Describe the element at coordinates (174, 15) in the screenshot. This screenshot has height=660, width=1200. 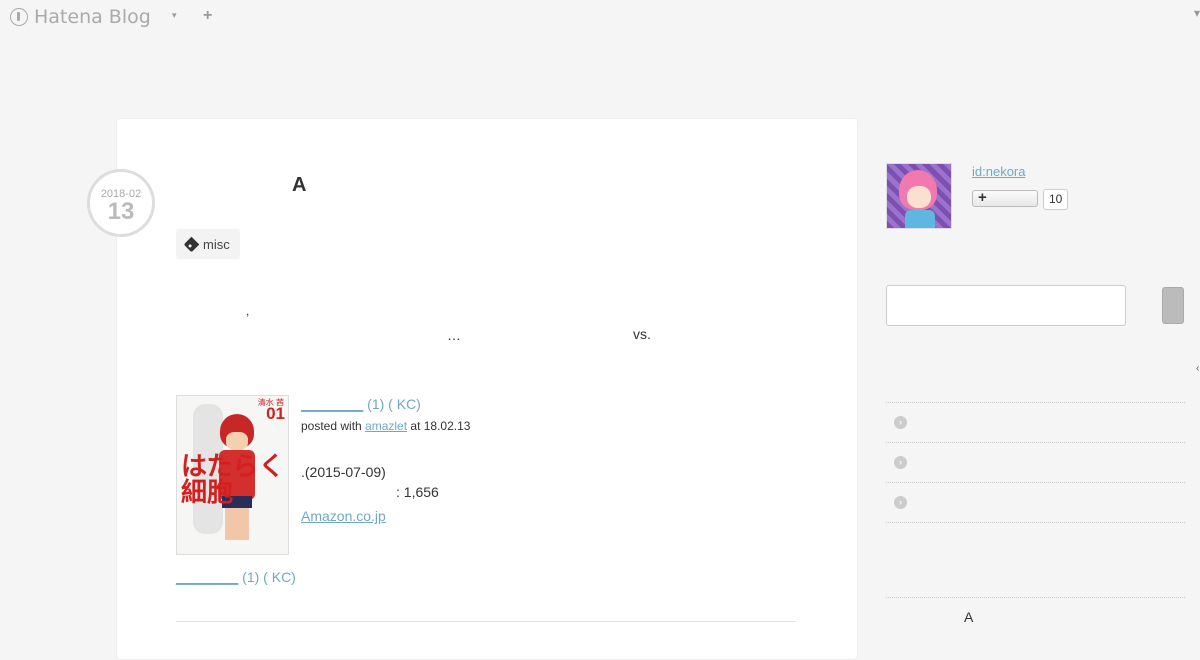
I see `chevron-down-icon: ▾` at that location.